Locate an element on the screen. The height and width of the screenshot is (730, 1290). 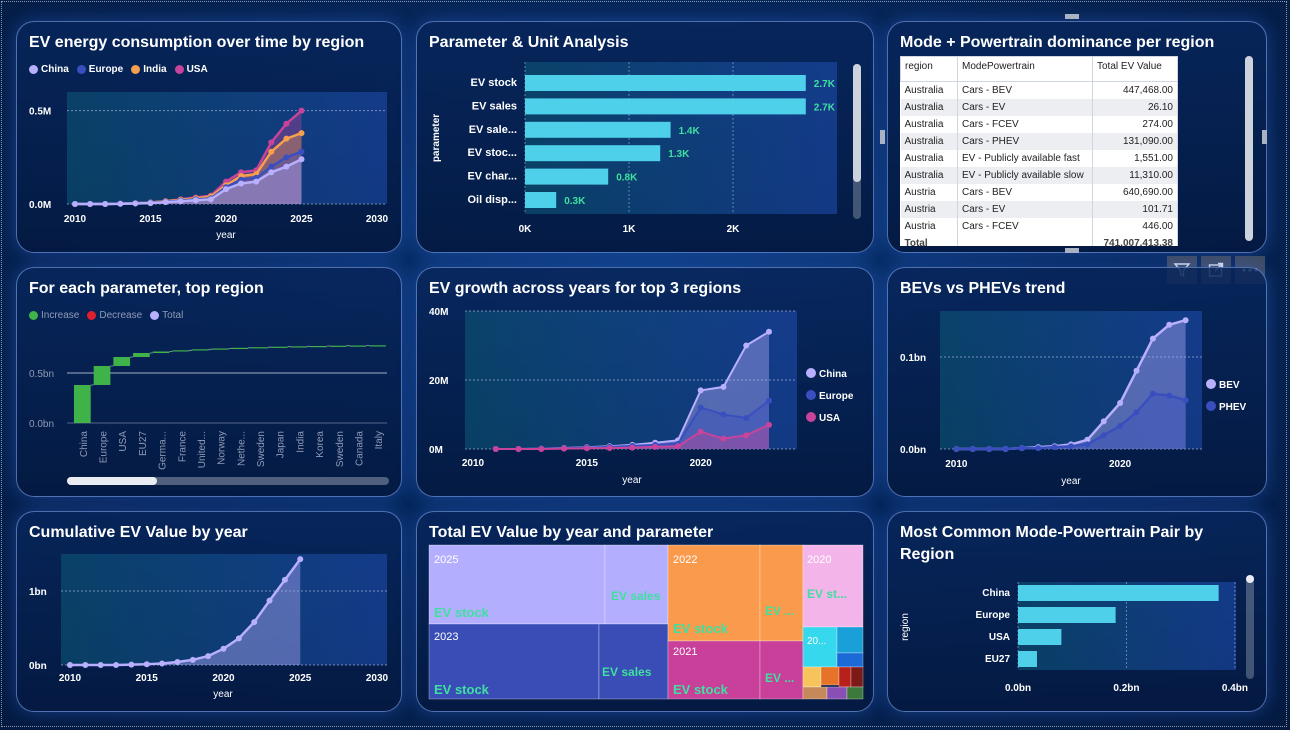
table-row: Austria Cars - BEV 640,690.00 is located at coordinates (1039, 192).